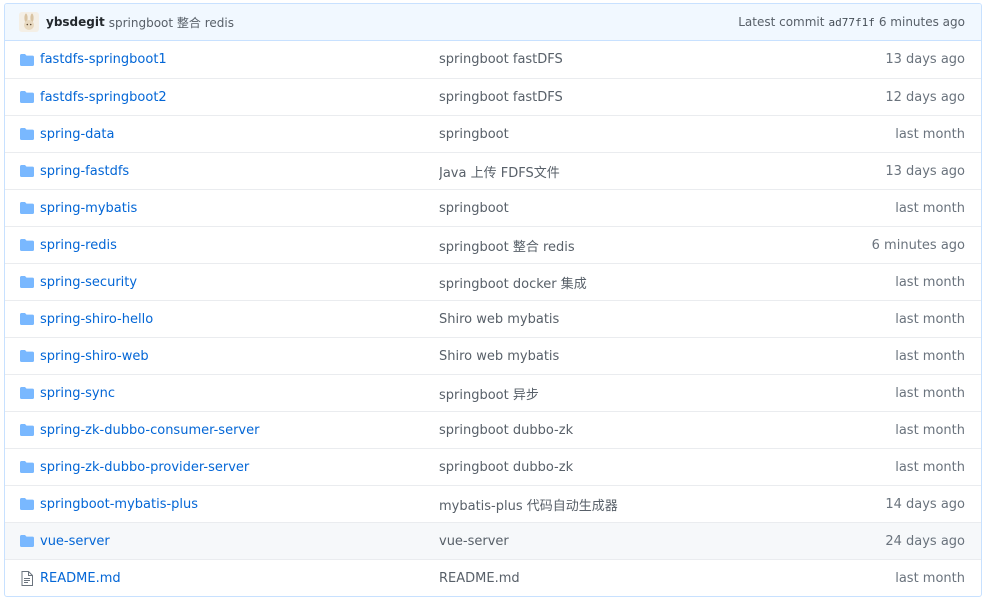  What do you see at coordinates (27, 578) in the screenshot?
I see `file-text-icon` at bounding box center [27, 578].